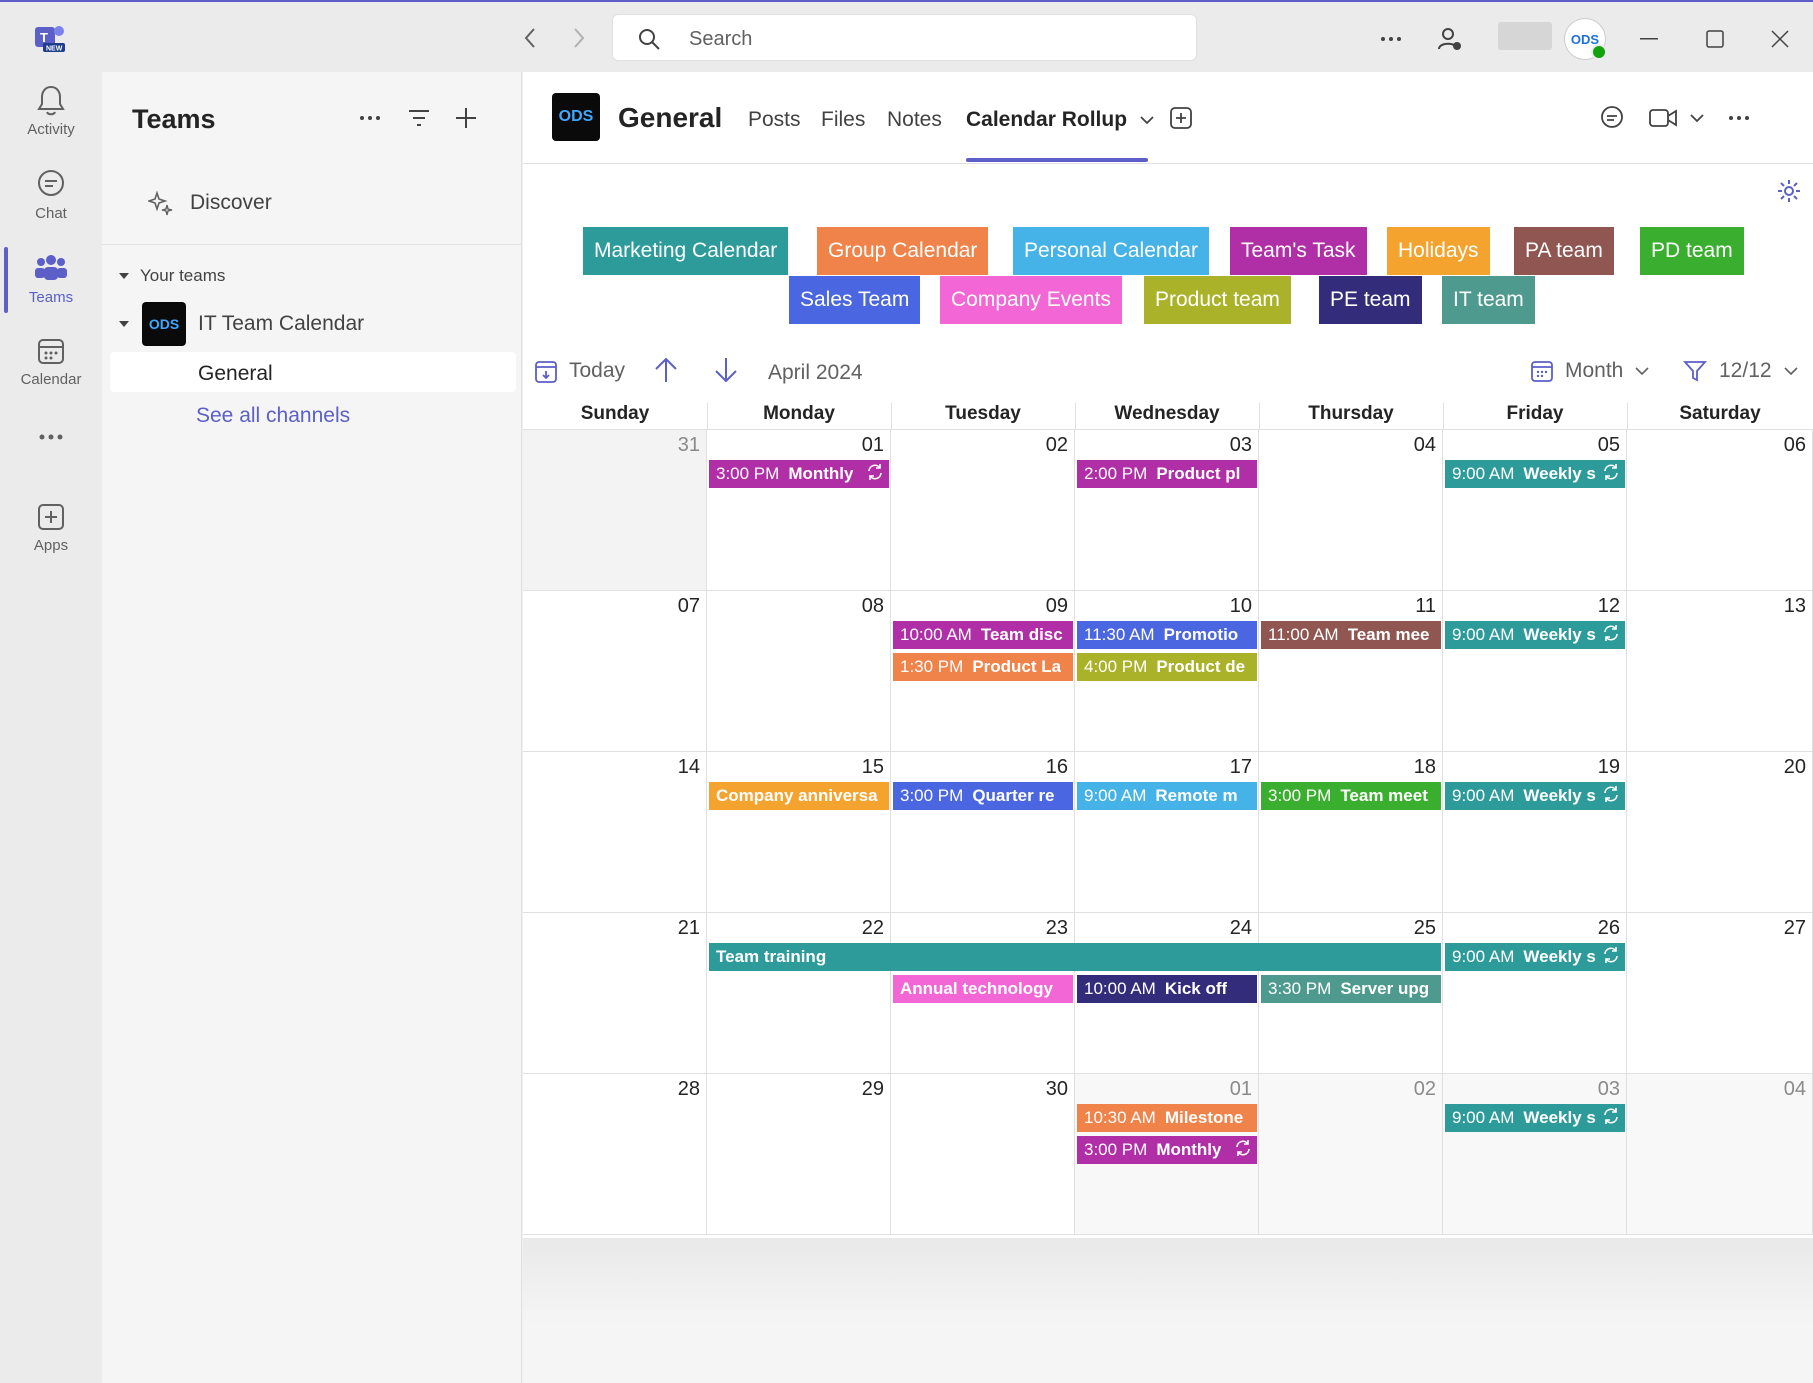 This screenshot has width=1813, height=1383. Describe the element at coordinates (1780, 39) in the screenshot. I see `close-icon` at that location.